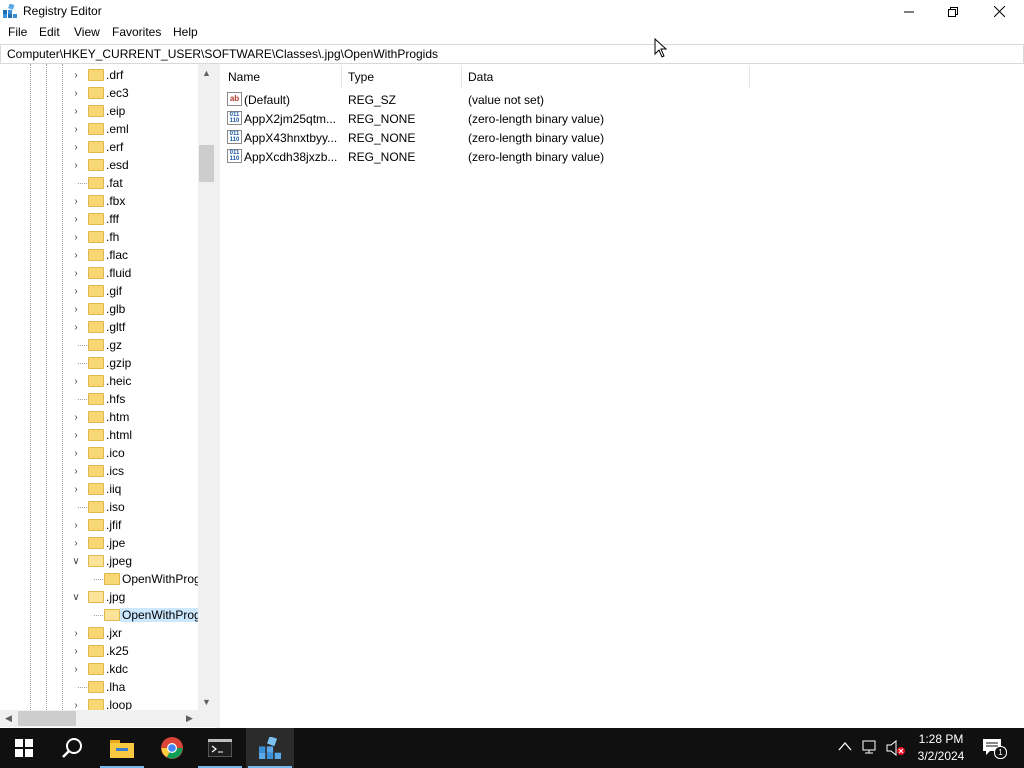  What do you see at coordinates (115, 543) in the screenshot?
I see `tree-item-label: .jpe` at bounding box center [115, 543].